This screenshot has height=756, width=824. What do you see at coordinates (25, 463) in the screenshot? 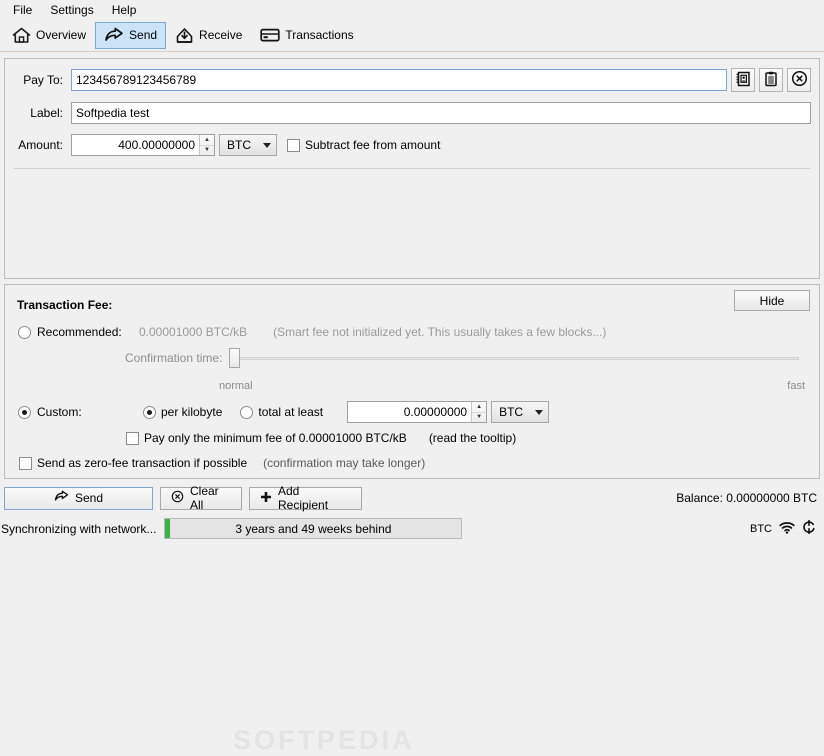
I see `zero-fee-box` at bounding box center [25, 463].